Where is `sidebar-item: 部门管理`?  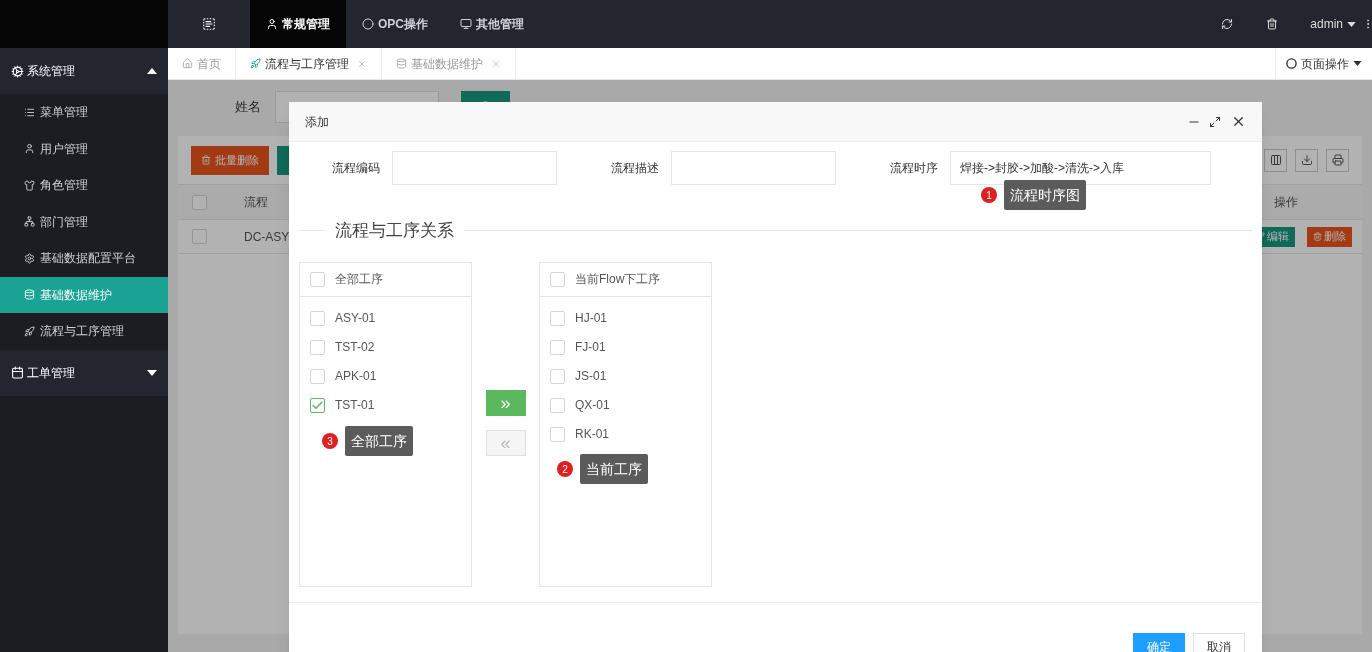 sidebar-item: 部门管理 is located at coordinates (84, 221).